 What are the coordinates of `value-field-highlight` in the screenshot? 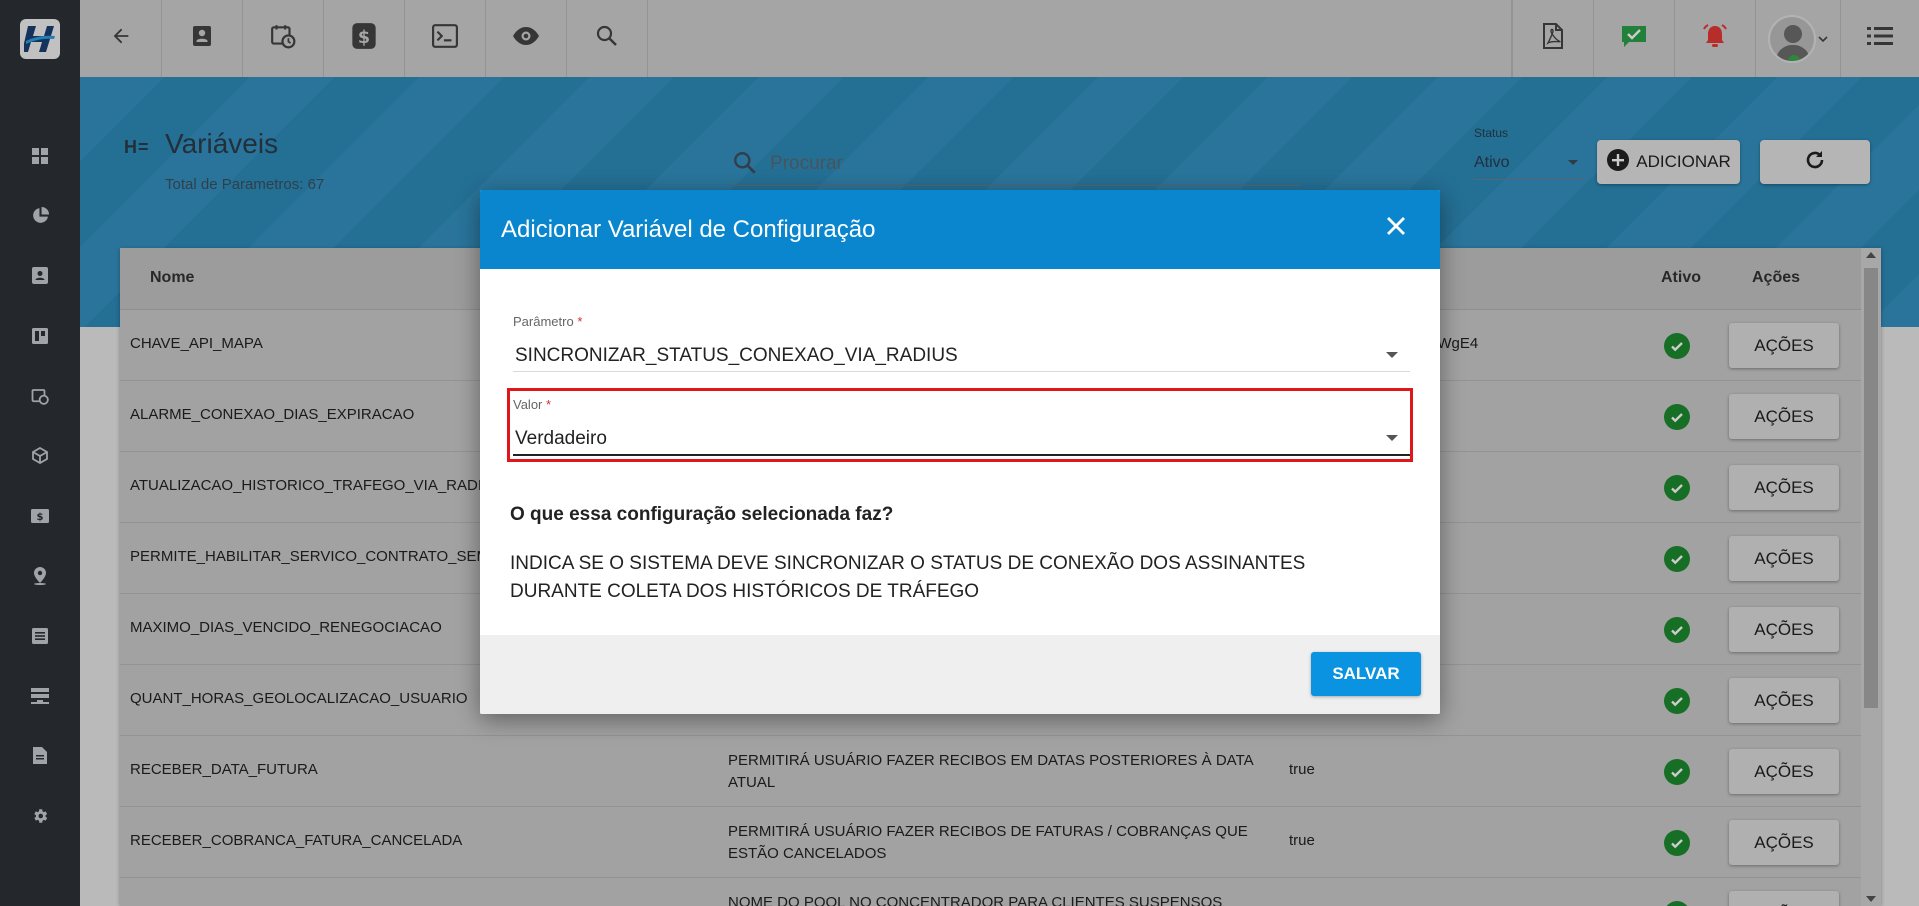 It's located at (960, 425).